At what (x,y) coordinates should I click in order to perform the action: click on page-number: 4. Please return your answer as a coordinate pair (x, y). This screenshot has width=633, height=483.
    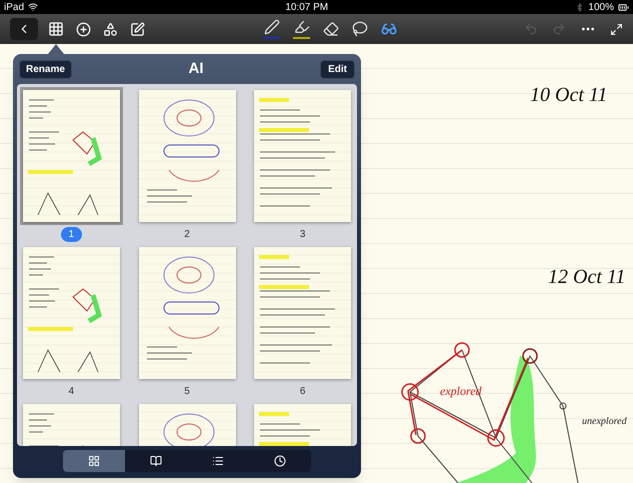
    Looking at the image, I should click on (72, 392).